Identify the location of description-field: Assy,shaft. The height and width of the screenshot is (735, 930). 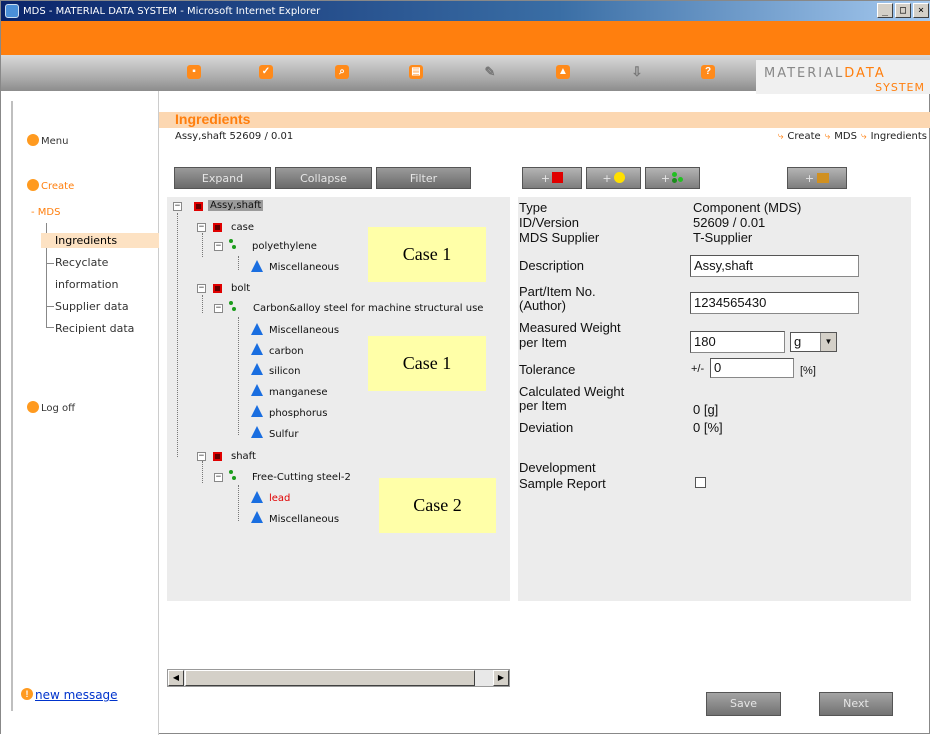
(774, 266).